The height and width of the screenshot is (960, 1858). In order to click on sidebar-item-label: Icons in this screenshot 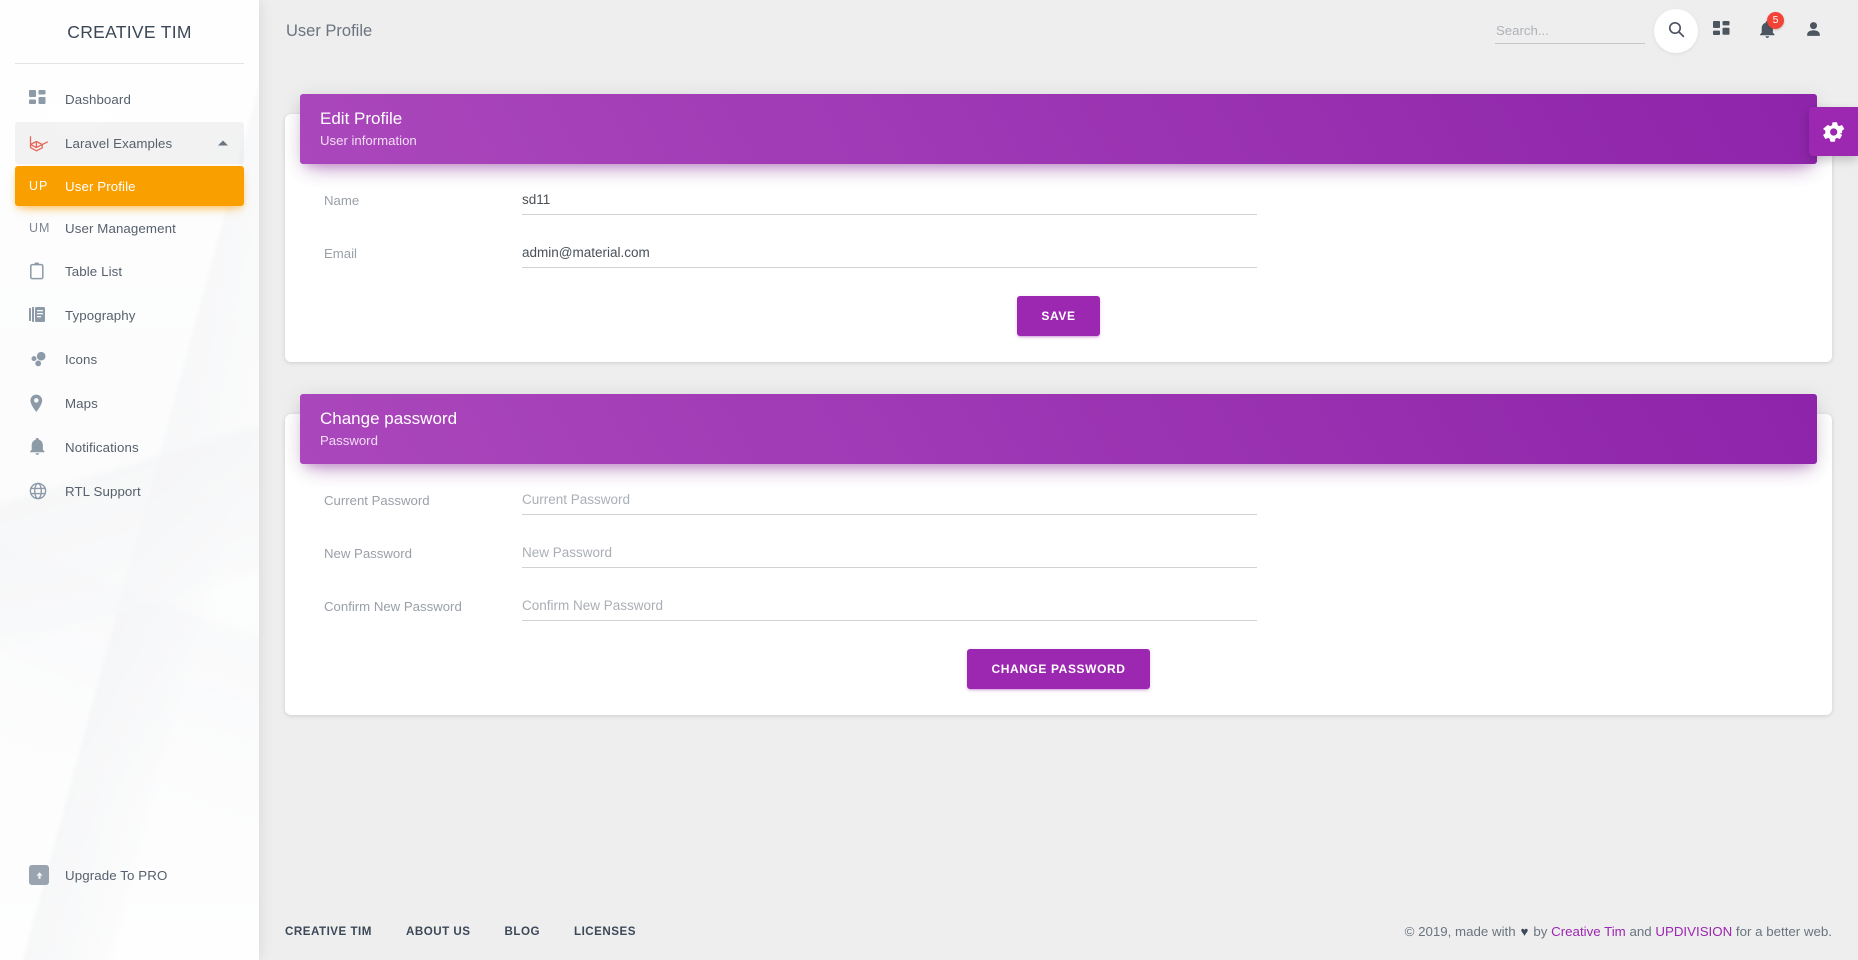, I will do `click(81, 359)`.